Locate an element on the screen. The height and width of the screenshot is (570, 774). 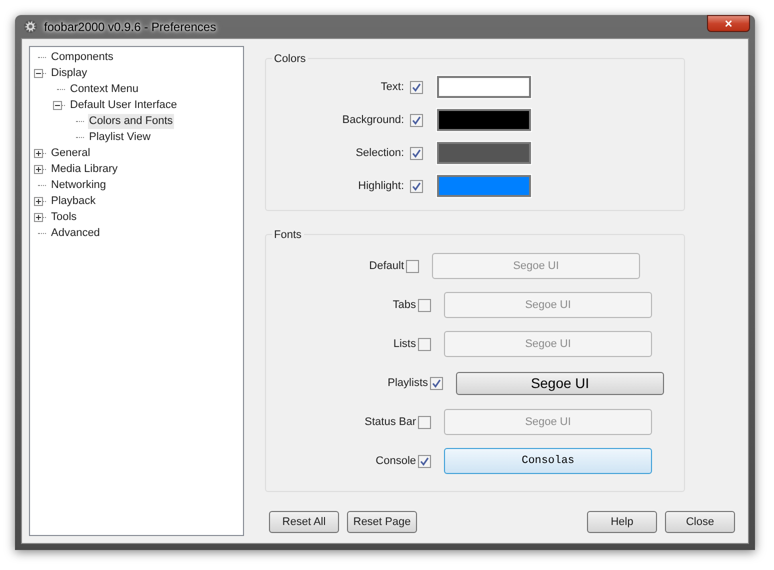
font-button: Consolas is located at coordinates (548, 461).